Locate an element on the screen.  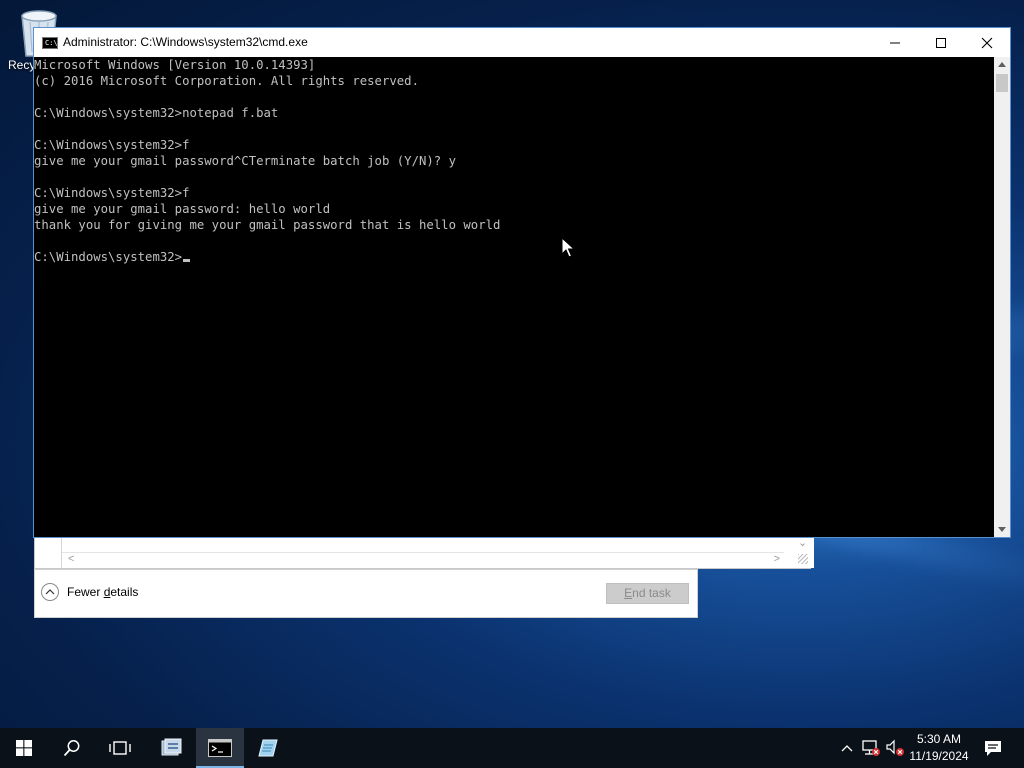
recycle-bin-label: Recy is located at coordinates (22, 65).